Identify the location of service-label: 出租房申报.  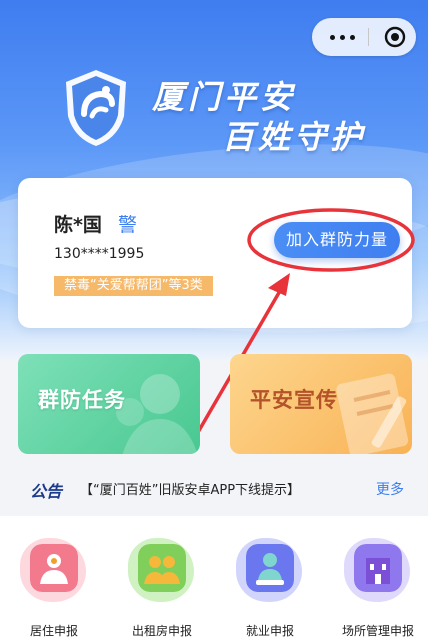
(161, 631).